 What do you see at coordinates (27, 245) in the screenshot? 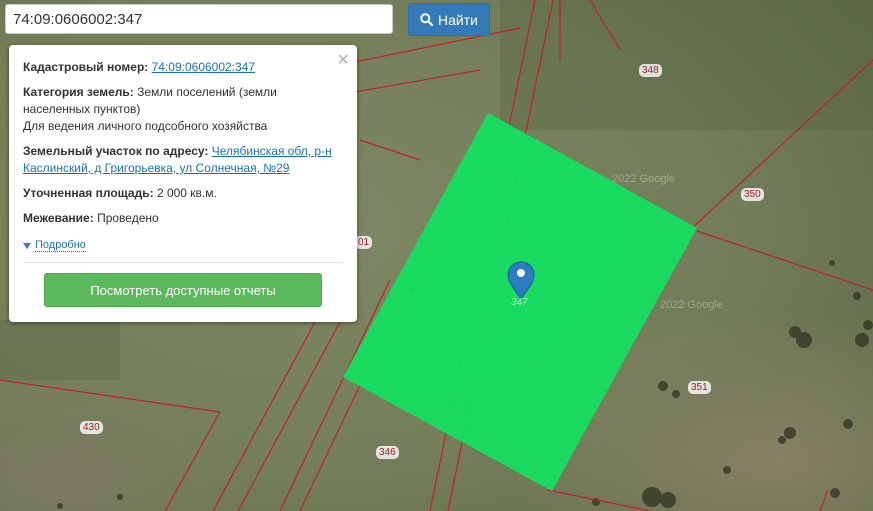
I see `caret-down-icon` at bounding box center [27, 245].